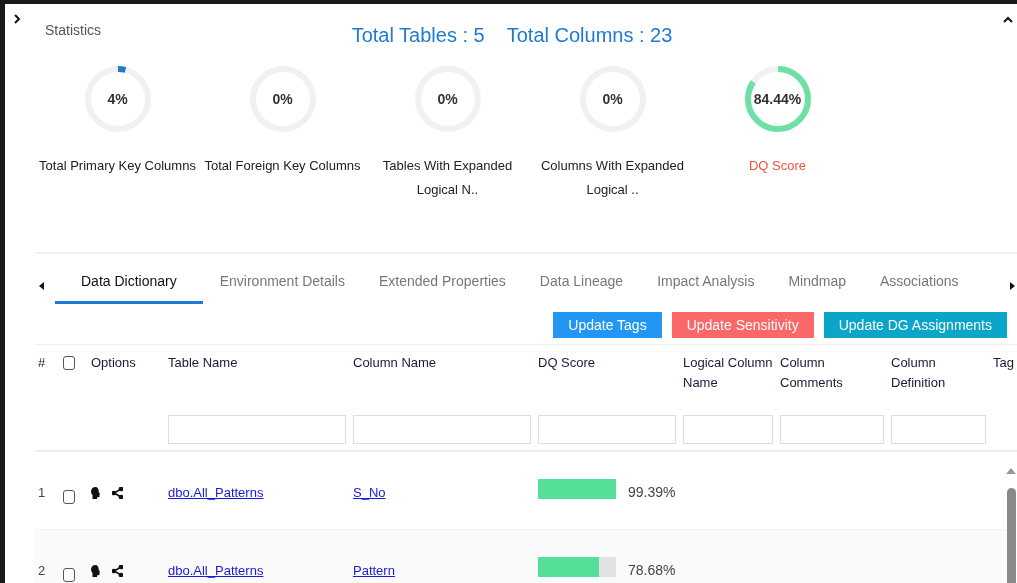  I want to click on column-header: Column Definition, so click(919, 373).